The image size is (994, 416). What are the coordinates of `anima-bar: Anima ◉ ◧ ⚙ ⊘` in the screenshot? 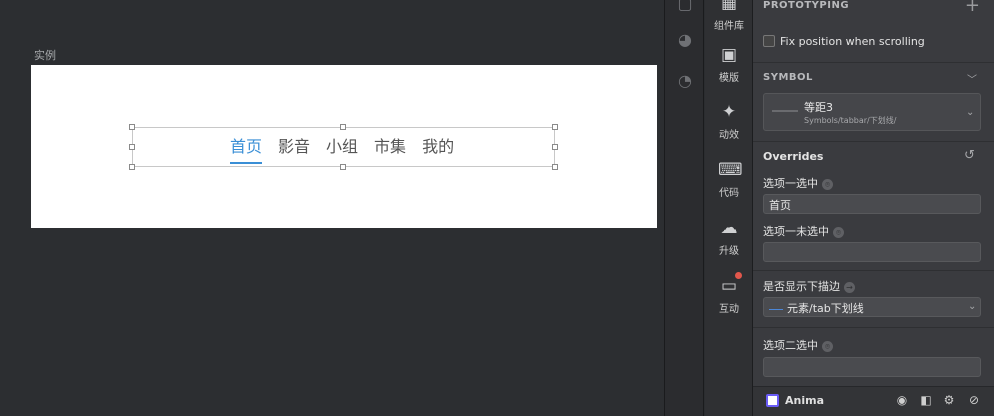 It's located at (873, 401).